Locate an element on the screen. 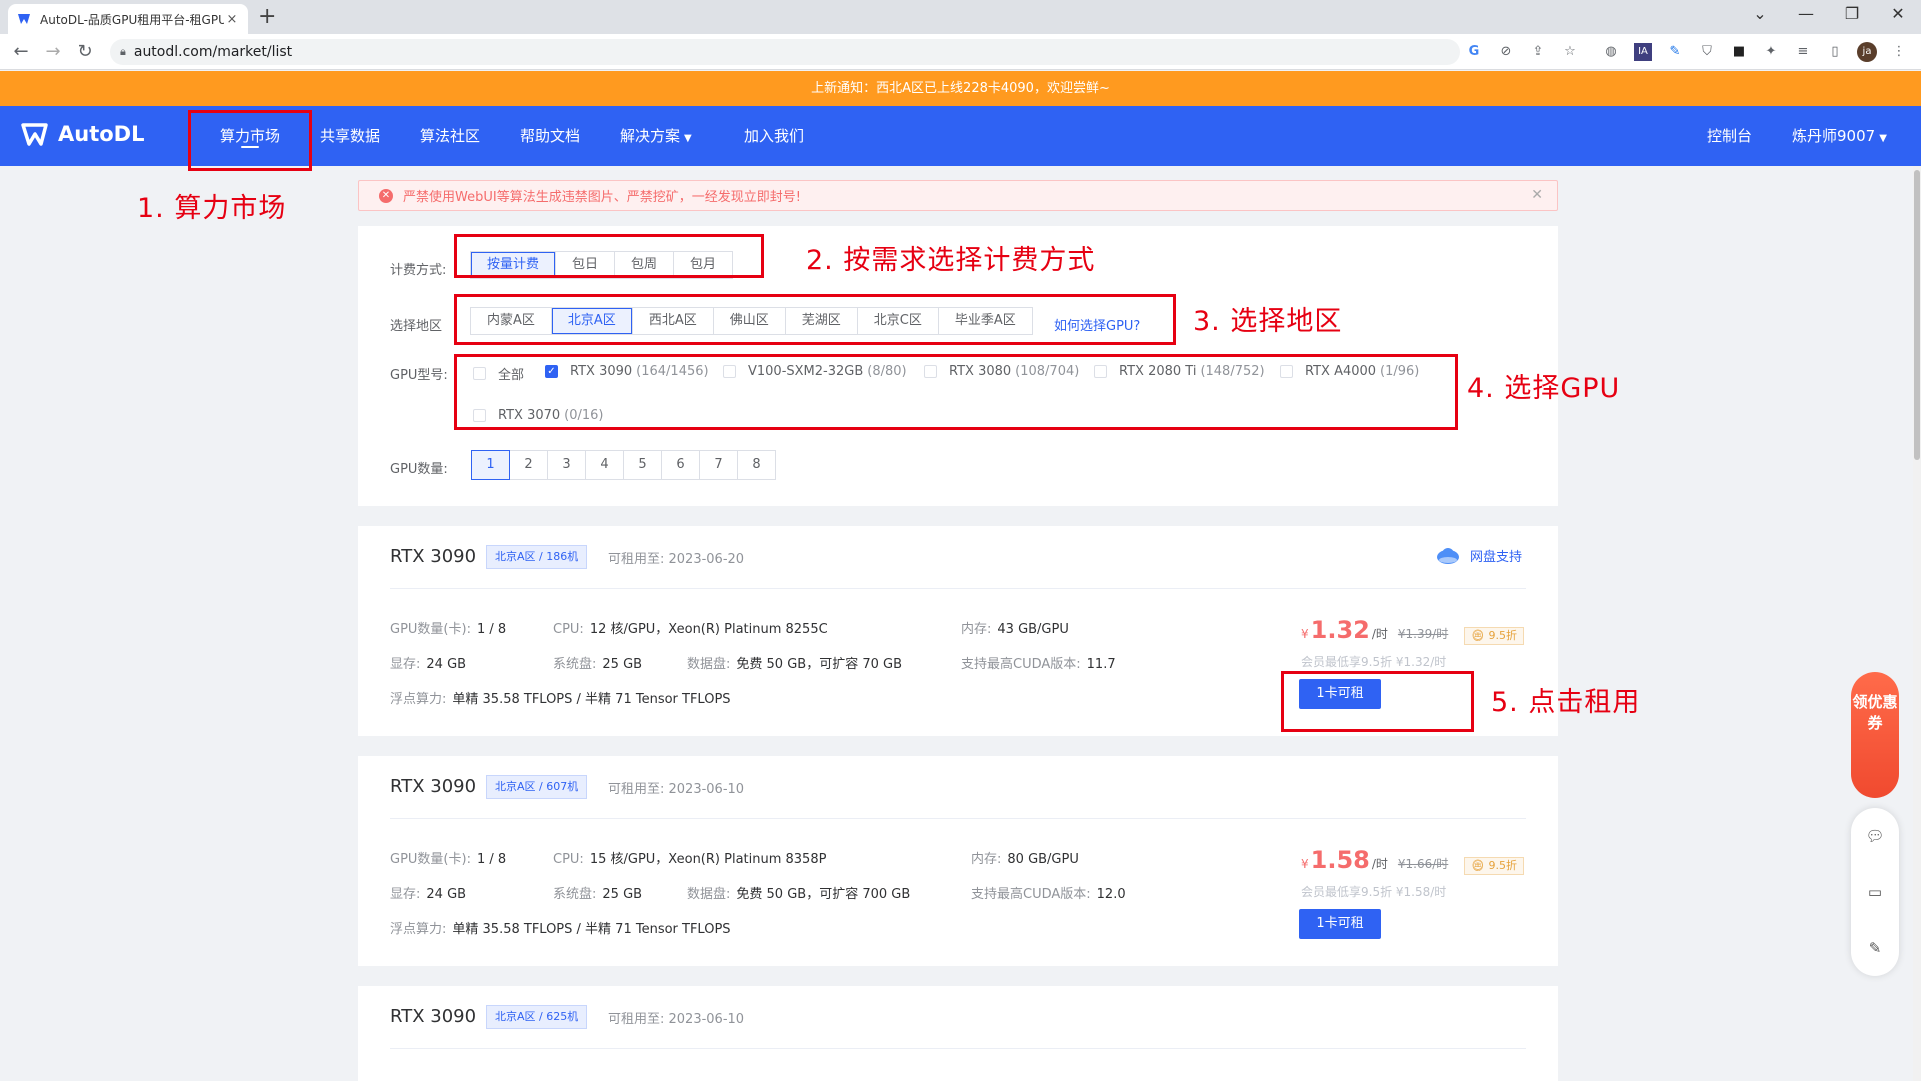  region-label: 选择地区 is located at coordinates (416, 326).